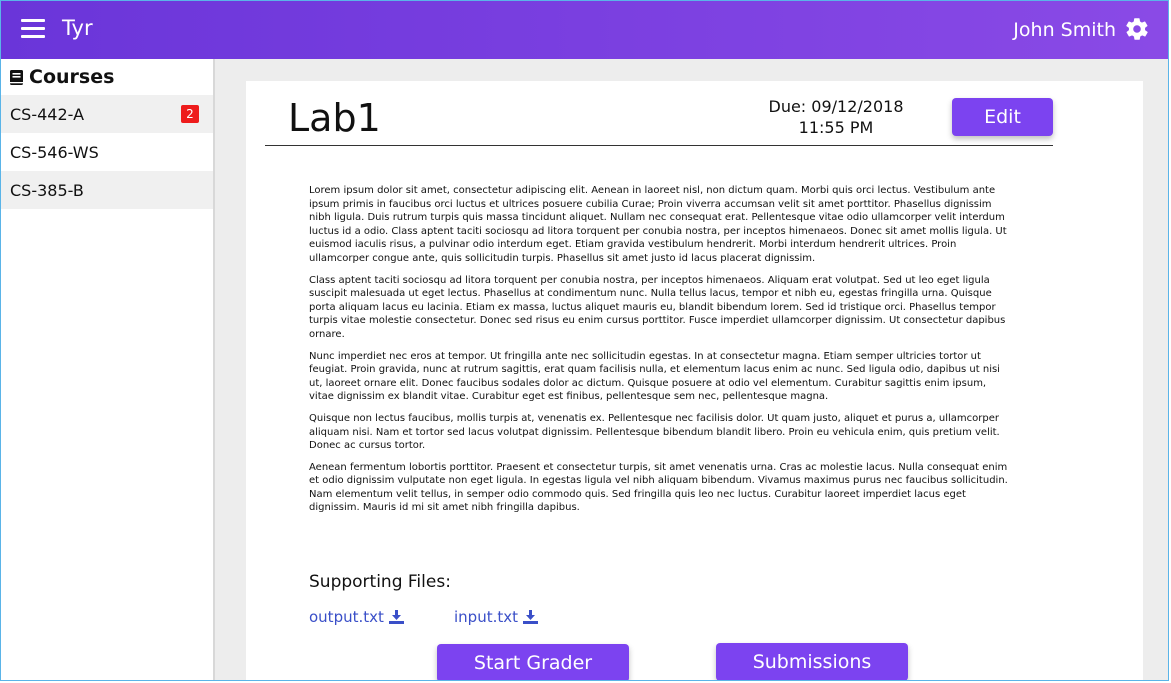  What do you see at coordinates (47, 114) in the screenshot?
I see `course-label: CS-442-A` at bounding box center [47, 114].